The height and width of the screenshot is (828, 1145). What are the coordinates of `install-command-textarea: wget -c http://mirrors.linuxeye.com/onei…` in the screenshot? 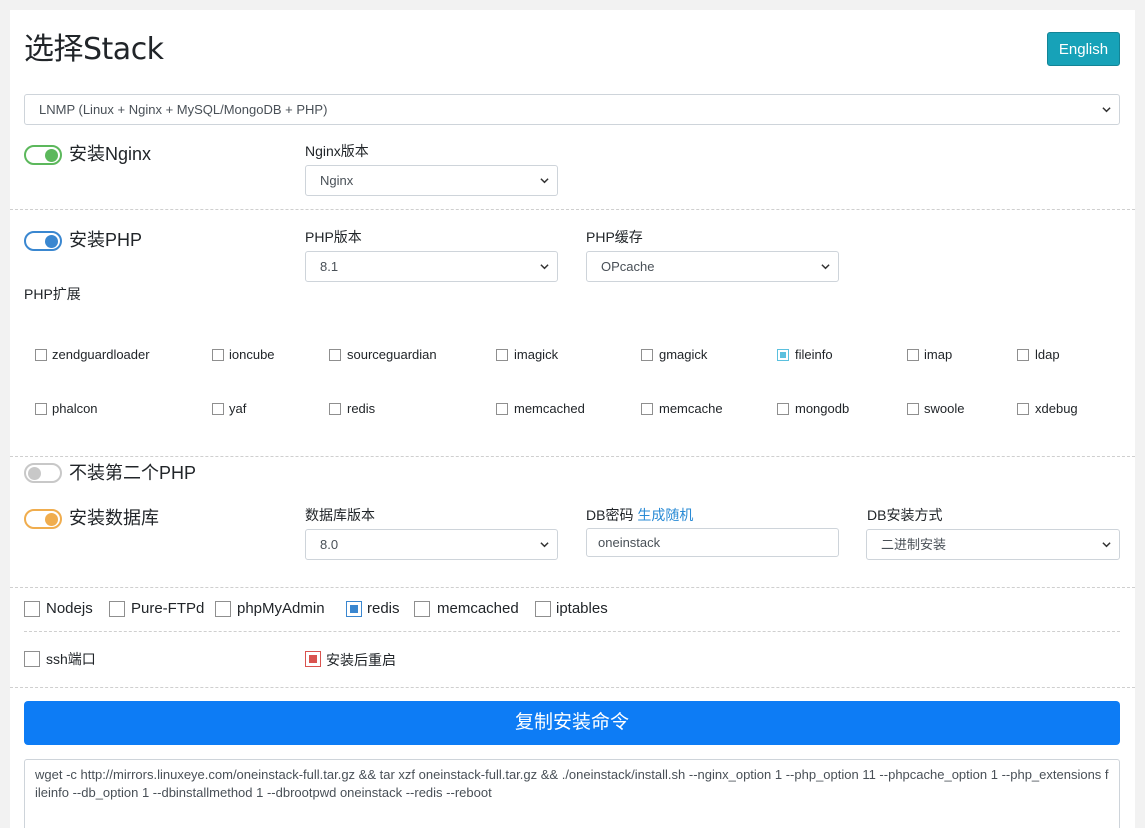 It's located at (572, 793).